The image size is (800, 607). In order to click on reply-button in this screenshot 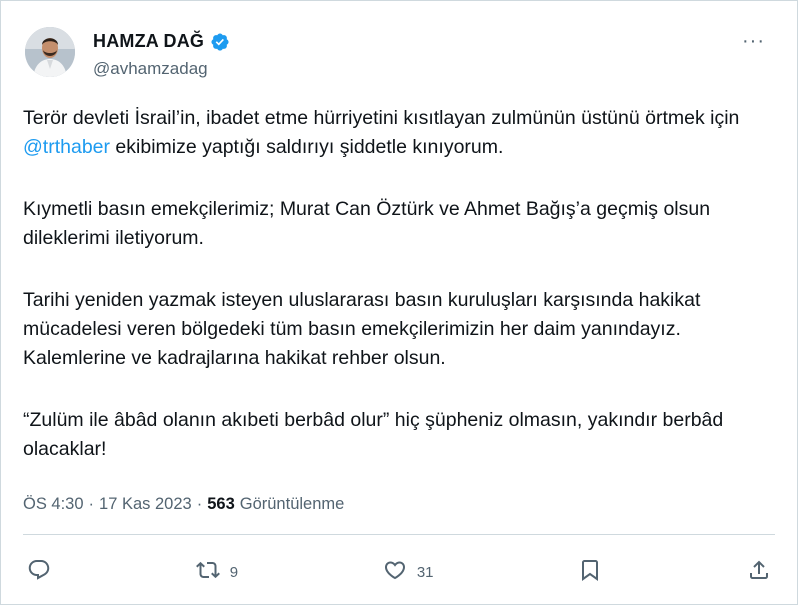, I will do `click(39, 572)`.